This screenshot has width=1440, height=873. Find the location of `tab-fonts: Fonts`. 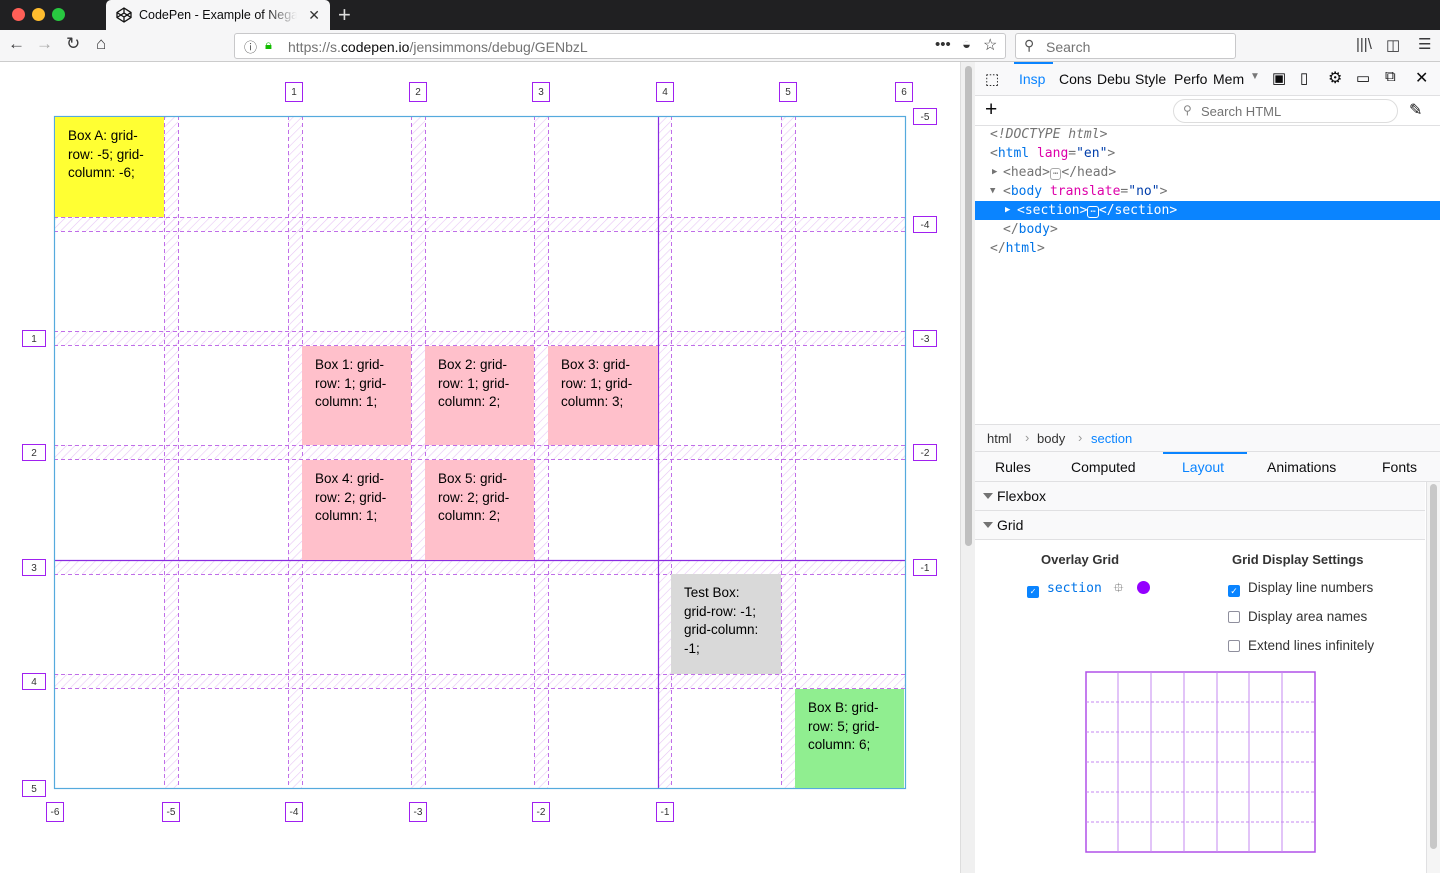

tab-fonts: Fonts is located at coordinates (1399, 467).